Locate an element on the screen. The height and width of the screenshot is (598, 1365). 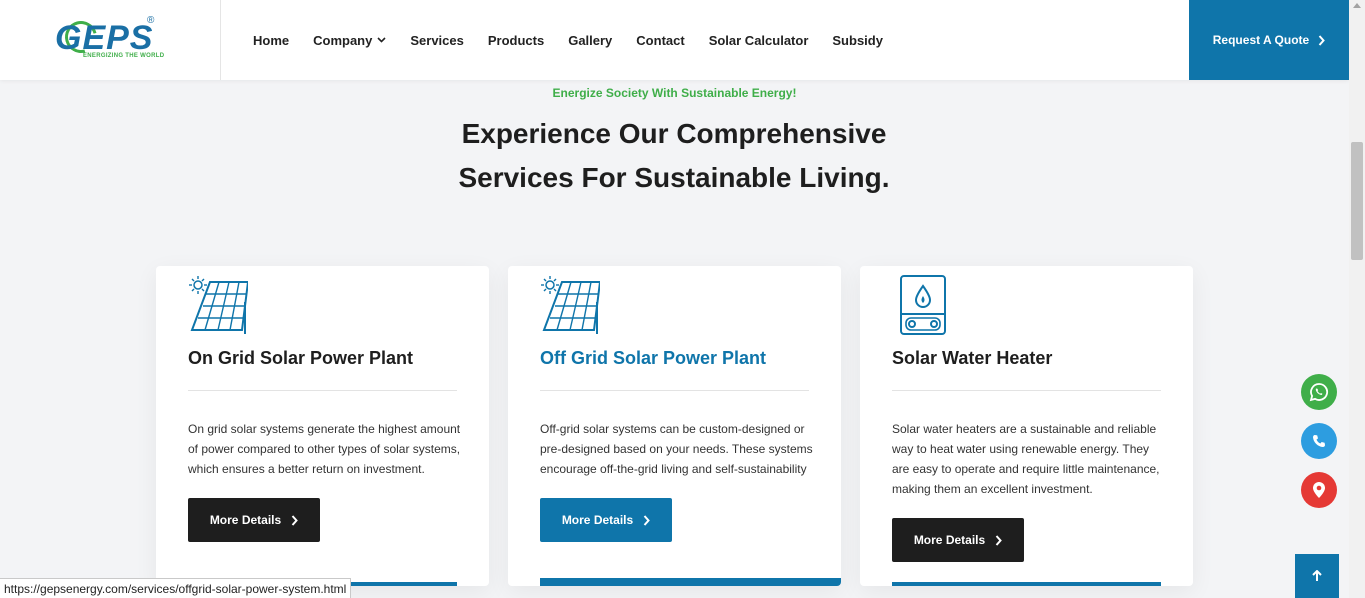
nav-products-label: Products is located at coordinates (516, 40).